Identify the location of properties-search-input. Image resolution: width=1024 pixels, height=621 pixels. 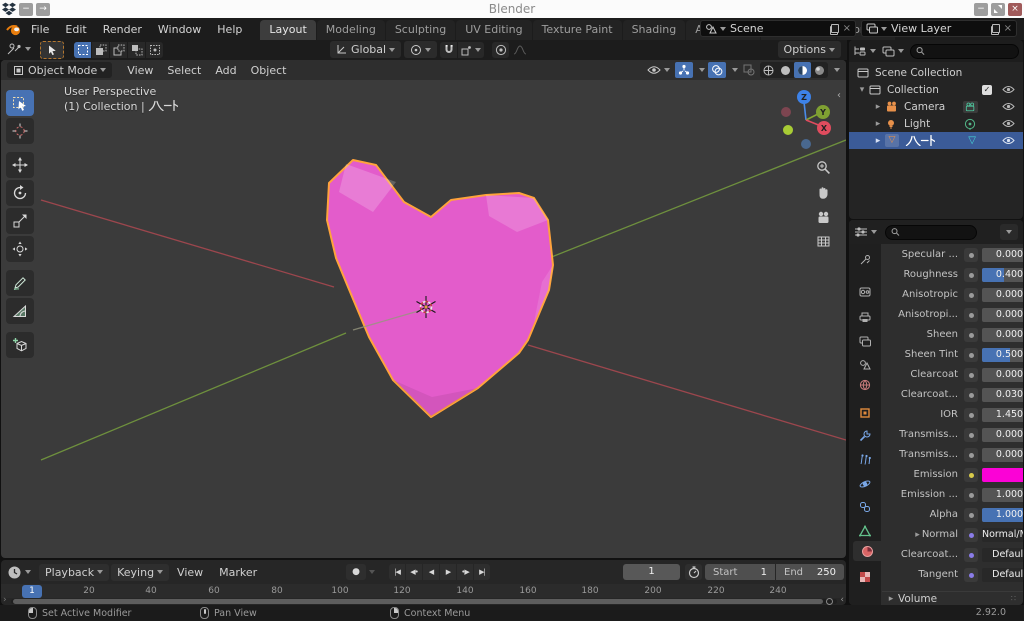
(935, 232).